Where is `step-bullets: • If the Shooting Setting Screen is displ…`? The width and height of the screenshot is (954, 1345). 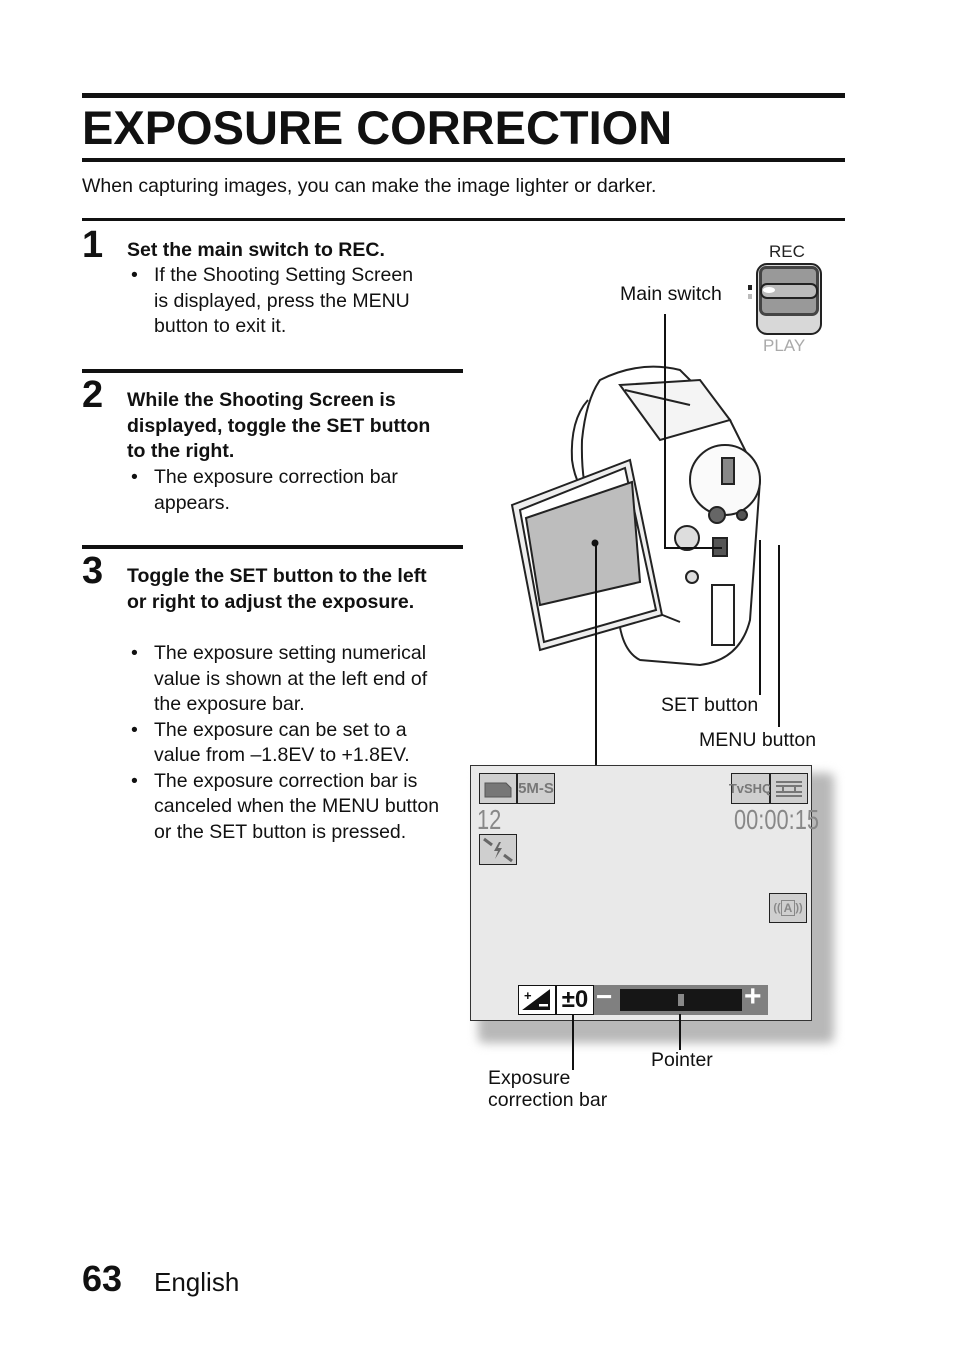
step-bullets: • If the Shooting Setting Screen is displ… is located at coordinates (277, 301).